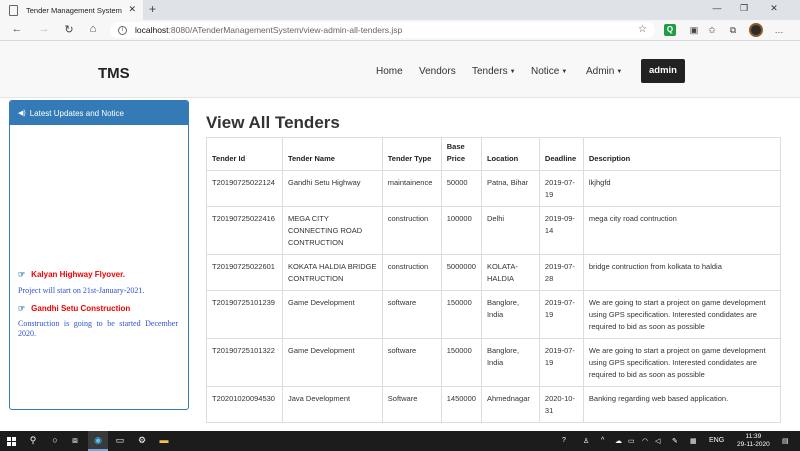 Image resolution: width=800 pixels, height=451 pixels. Describe the element at coordinates (332, 272) in the screenshot. I see `tender-name-cell: KOKATA HALDIA BRIDGE CONTRUCTION` at that location.